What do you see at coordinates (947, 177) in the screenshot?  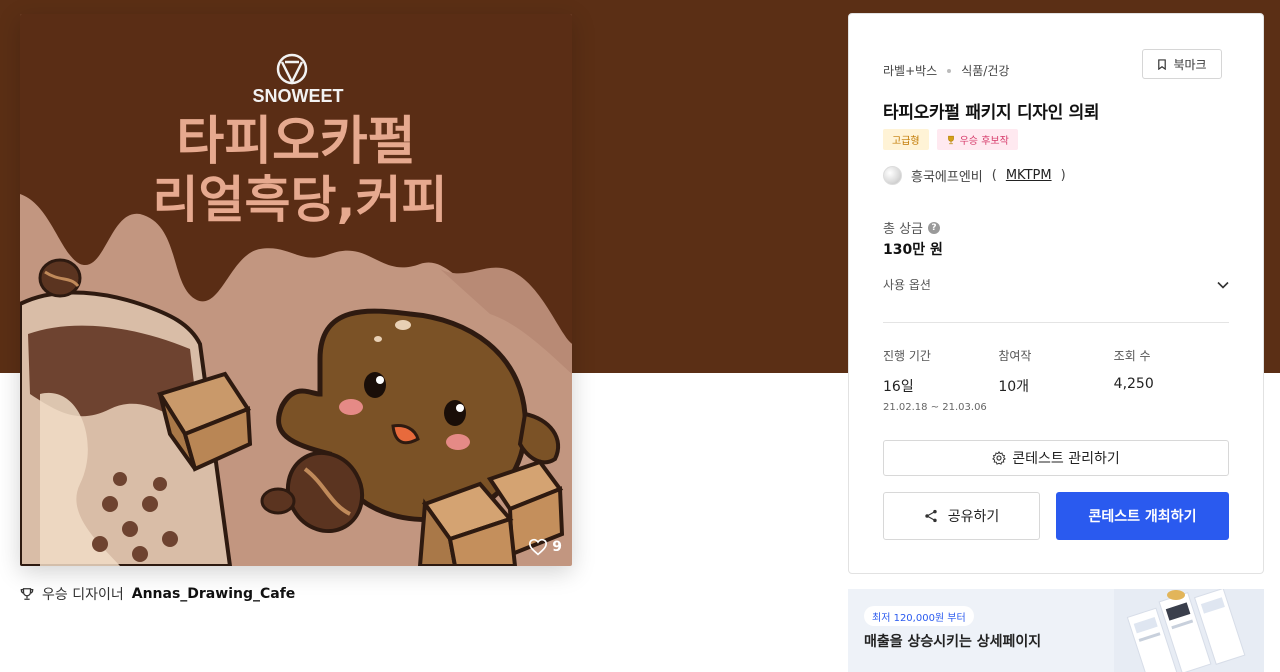 I see `host-name: 흥국에프엔비` at bounding box center [947, 177].